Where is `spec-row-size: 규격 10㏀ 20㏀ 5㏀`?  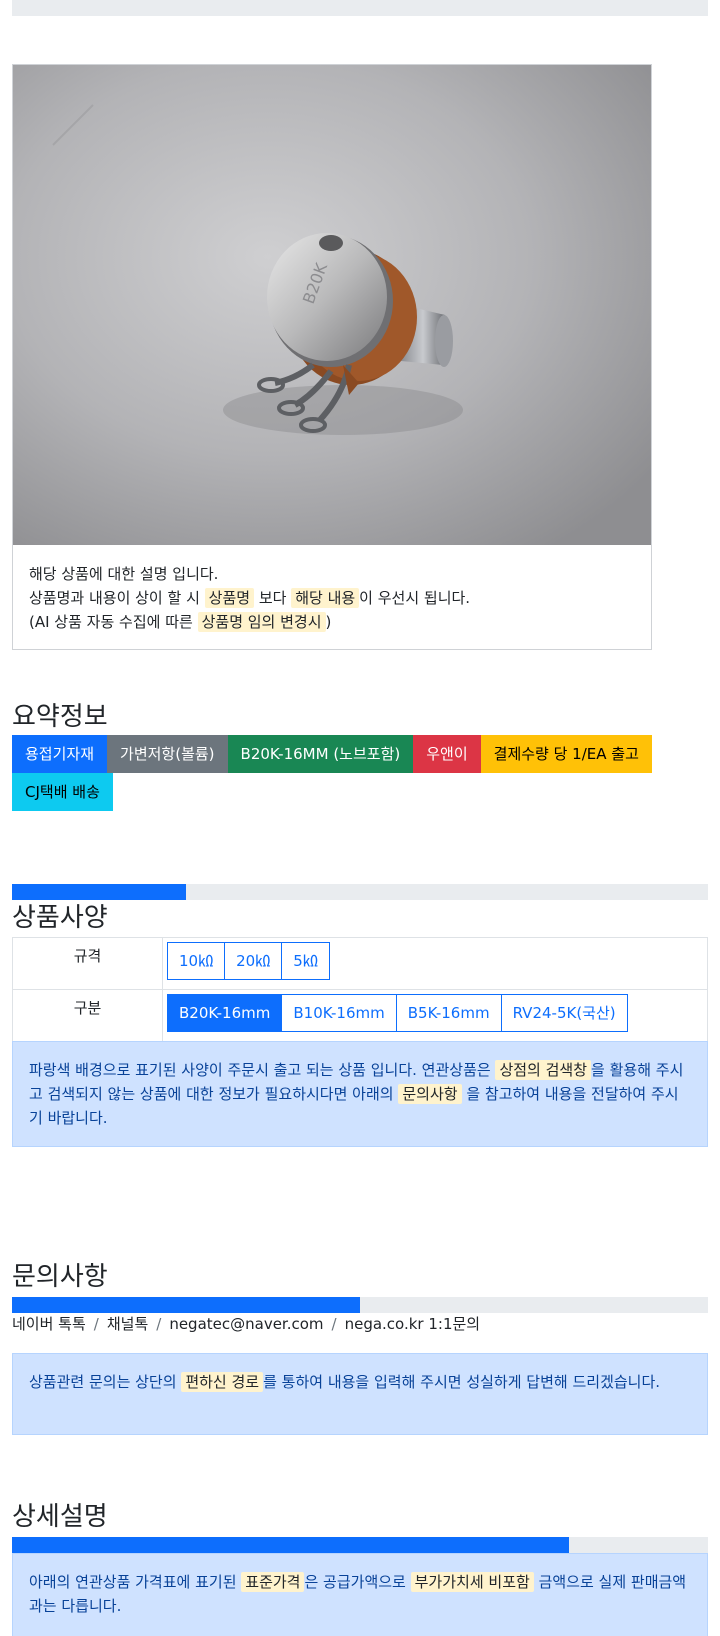 spec-row-size: 규격 10㏀ 20㏀ 5㏀ is located at coordinates (360, 963).